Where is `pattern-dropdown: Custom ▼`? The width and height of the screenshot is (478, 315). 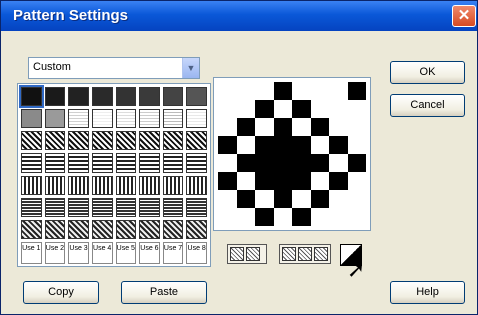
pattern-dropdown: Custom ▼ is located at coordinates (114, 68).